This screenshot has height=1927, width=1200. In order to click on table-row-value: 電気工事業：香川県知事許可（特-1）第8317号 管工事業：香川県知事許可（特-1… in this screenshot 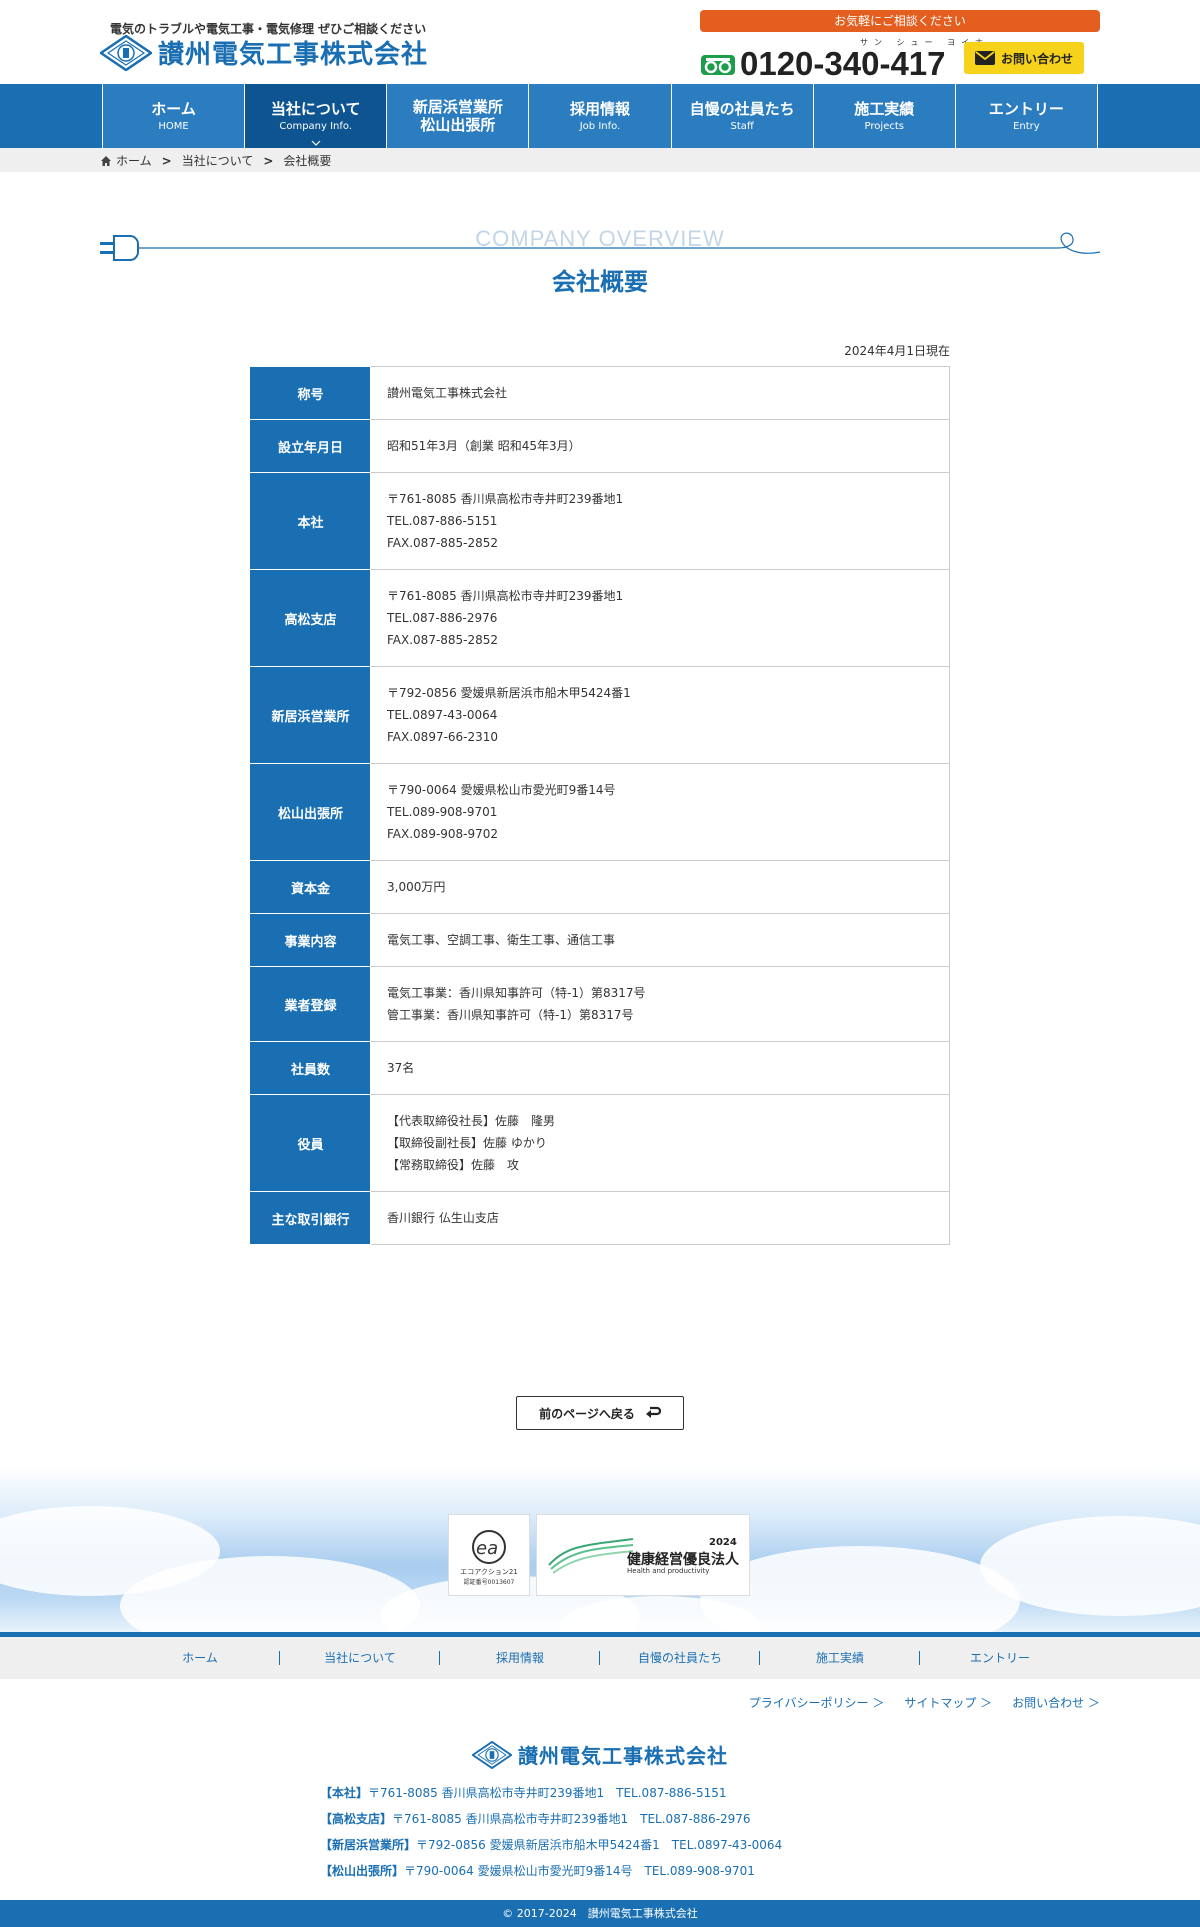, I will do `click(660, 1004)`.